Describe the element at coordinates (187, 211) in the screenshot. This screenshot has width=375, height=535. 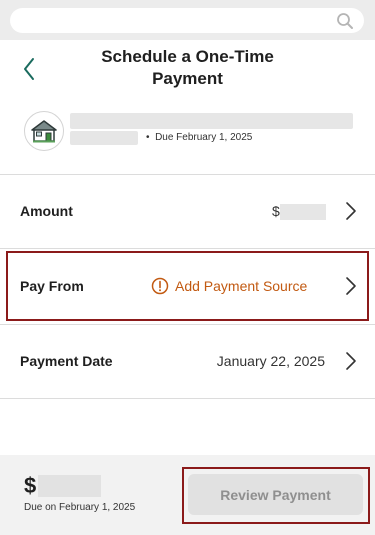
I see `amount-row: Amount $` at that location.